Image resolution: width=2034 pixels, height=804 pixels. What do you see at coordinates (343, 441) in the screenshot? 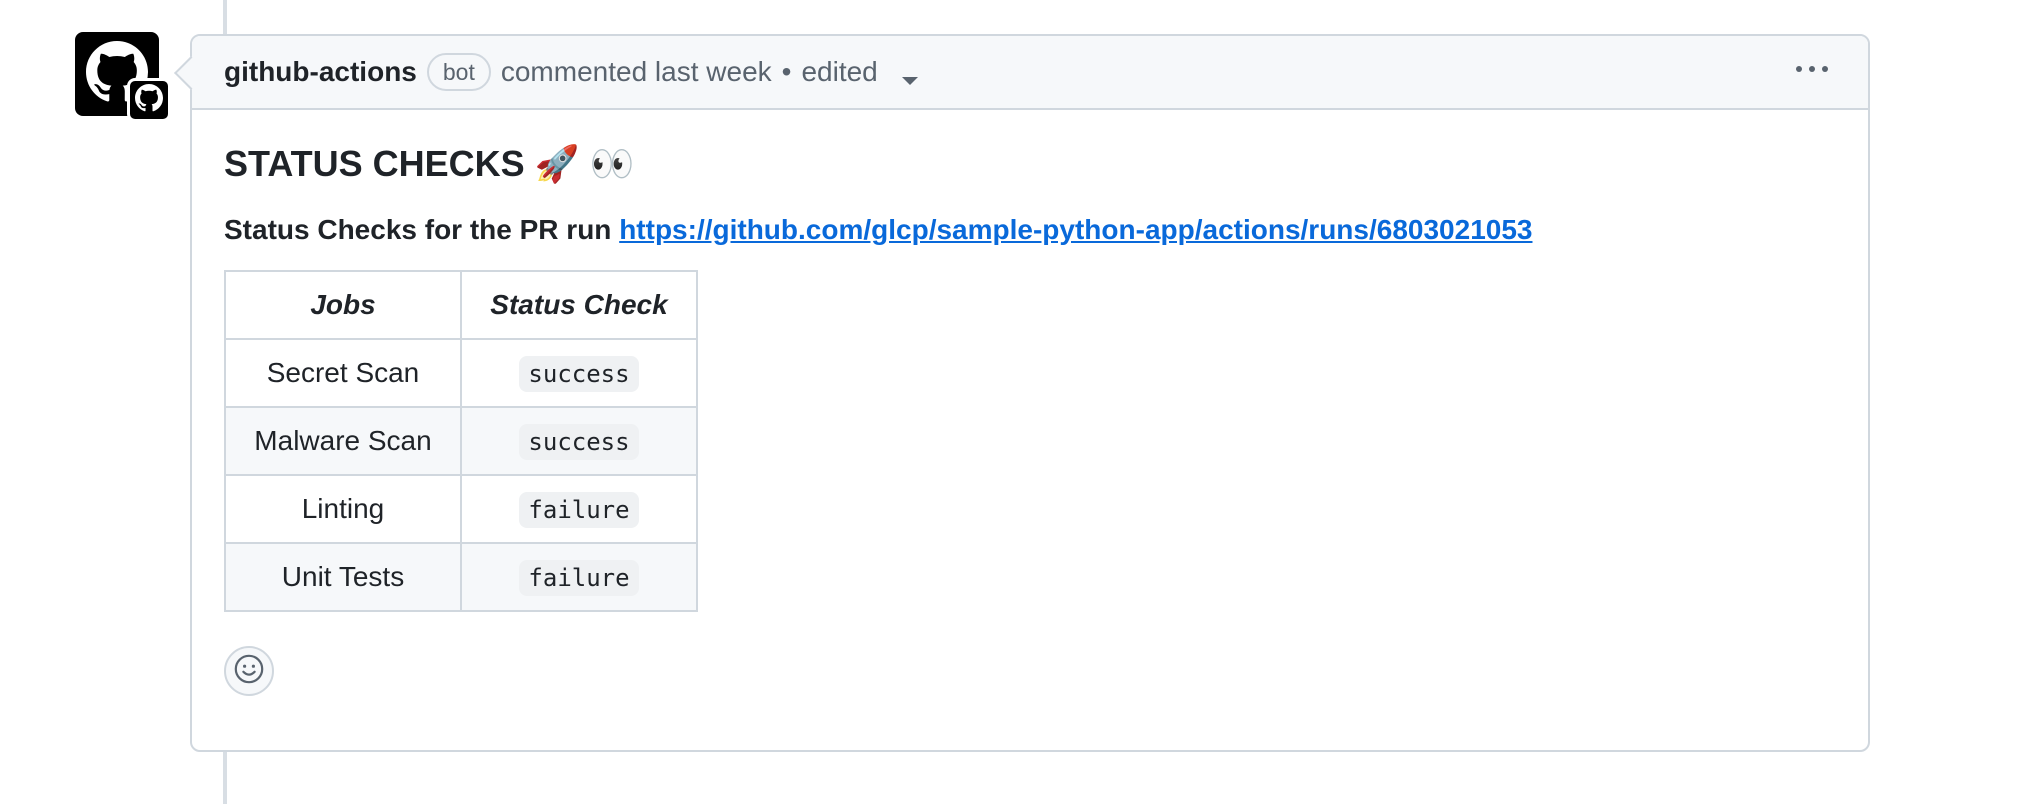
I see `job-name: Malware Scan` at bounding box center [343, 441].